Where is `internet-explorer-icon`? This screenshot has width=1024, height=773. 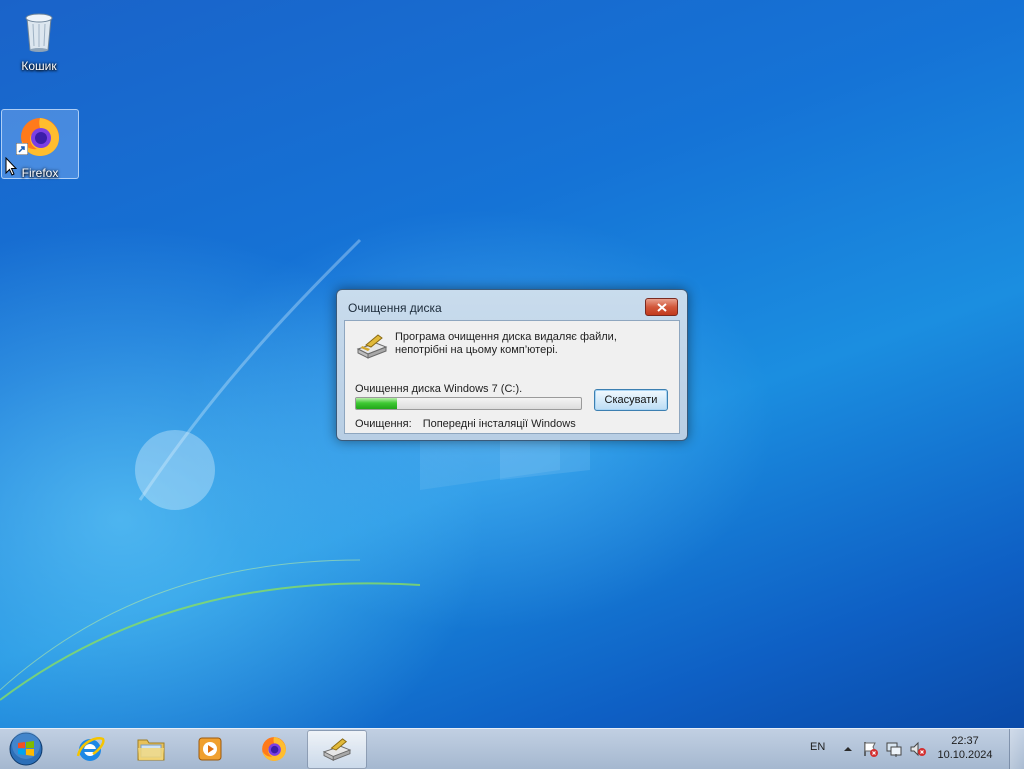
internet-explorer-icon is located at coordinates (90, 748).